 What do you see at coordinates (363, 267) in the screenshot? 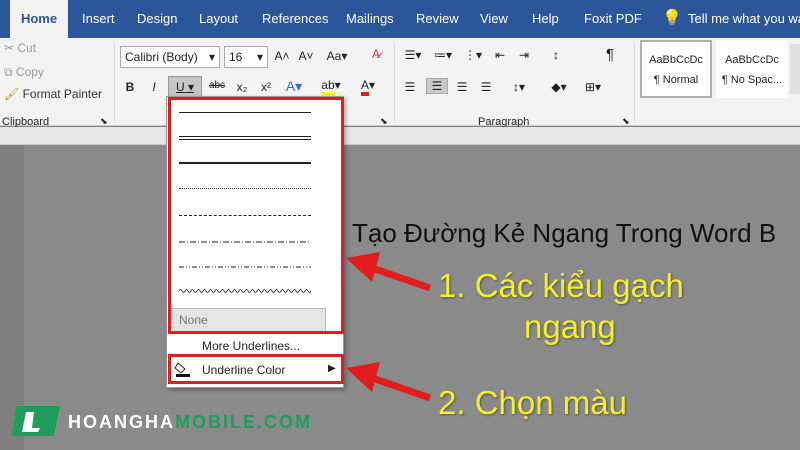
I see `arrow-1-head-icon` at bounding box center [363, 267].